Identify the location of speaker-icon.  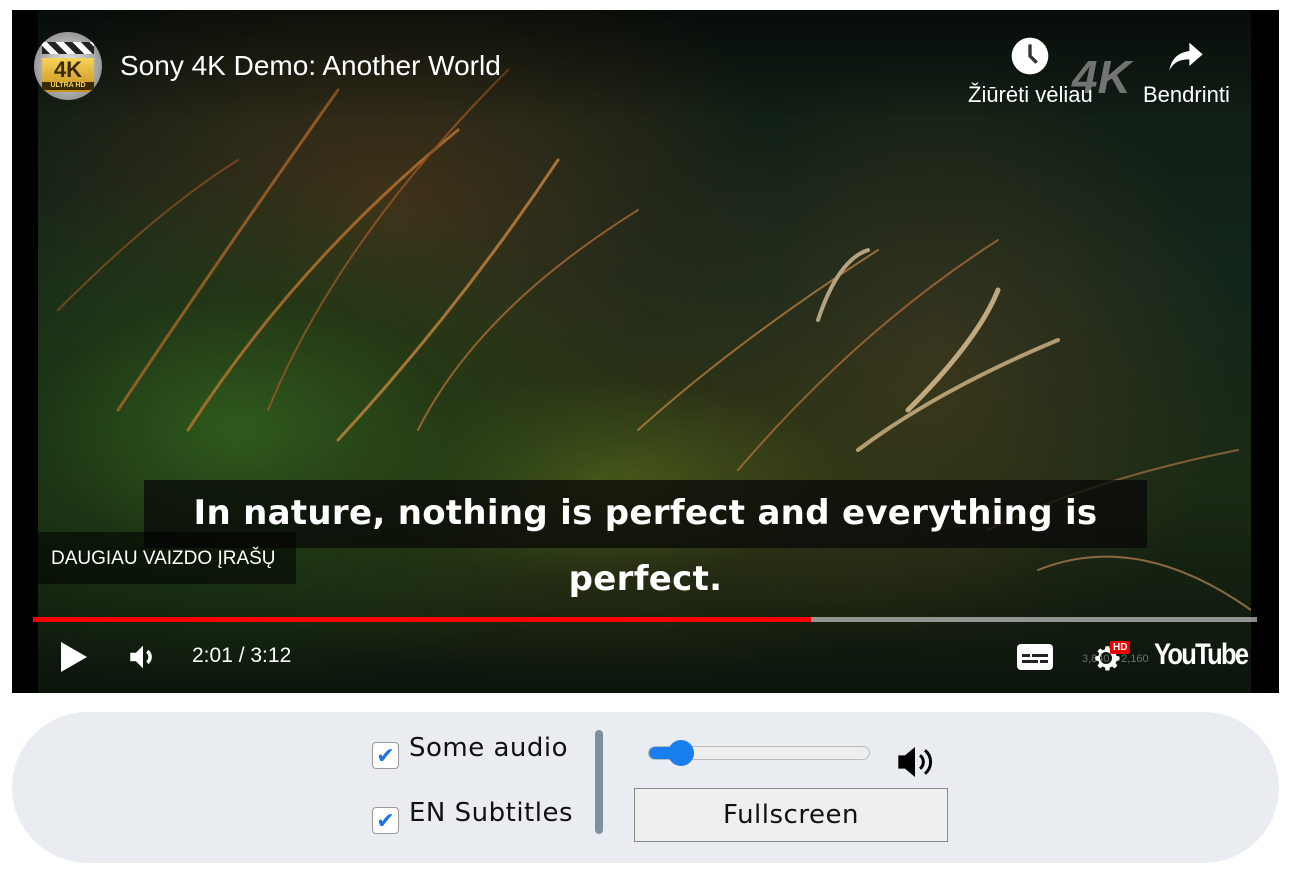
(915, 762).